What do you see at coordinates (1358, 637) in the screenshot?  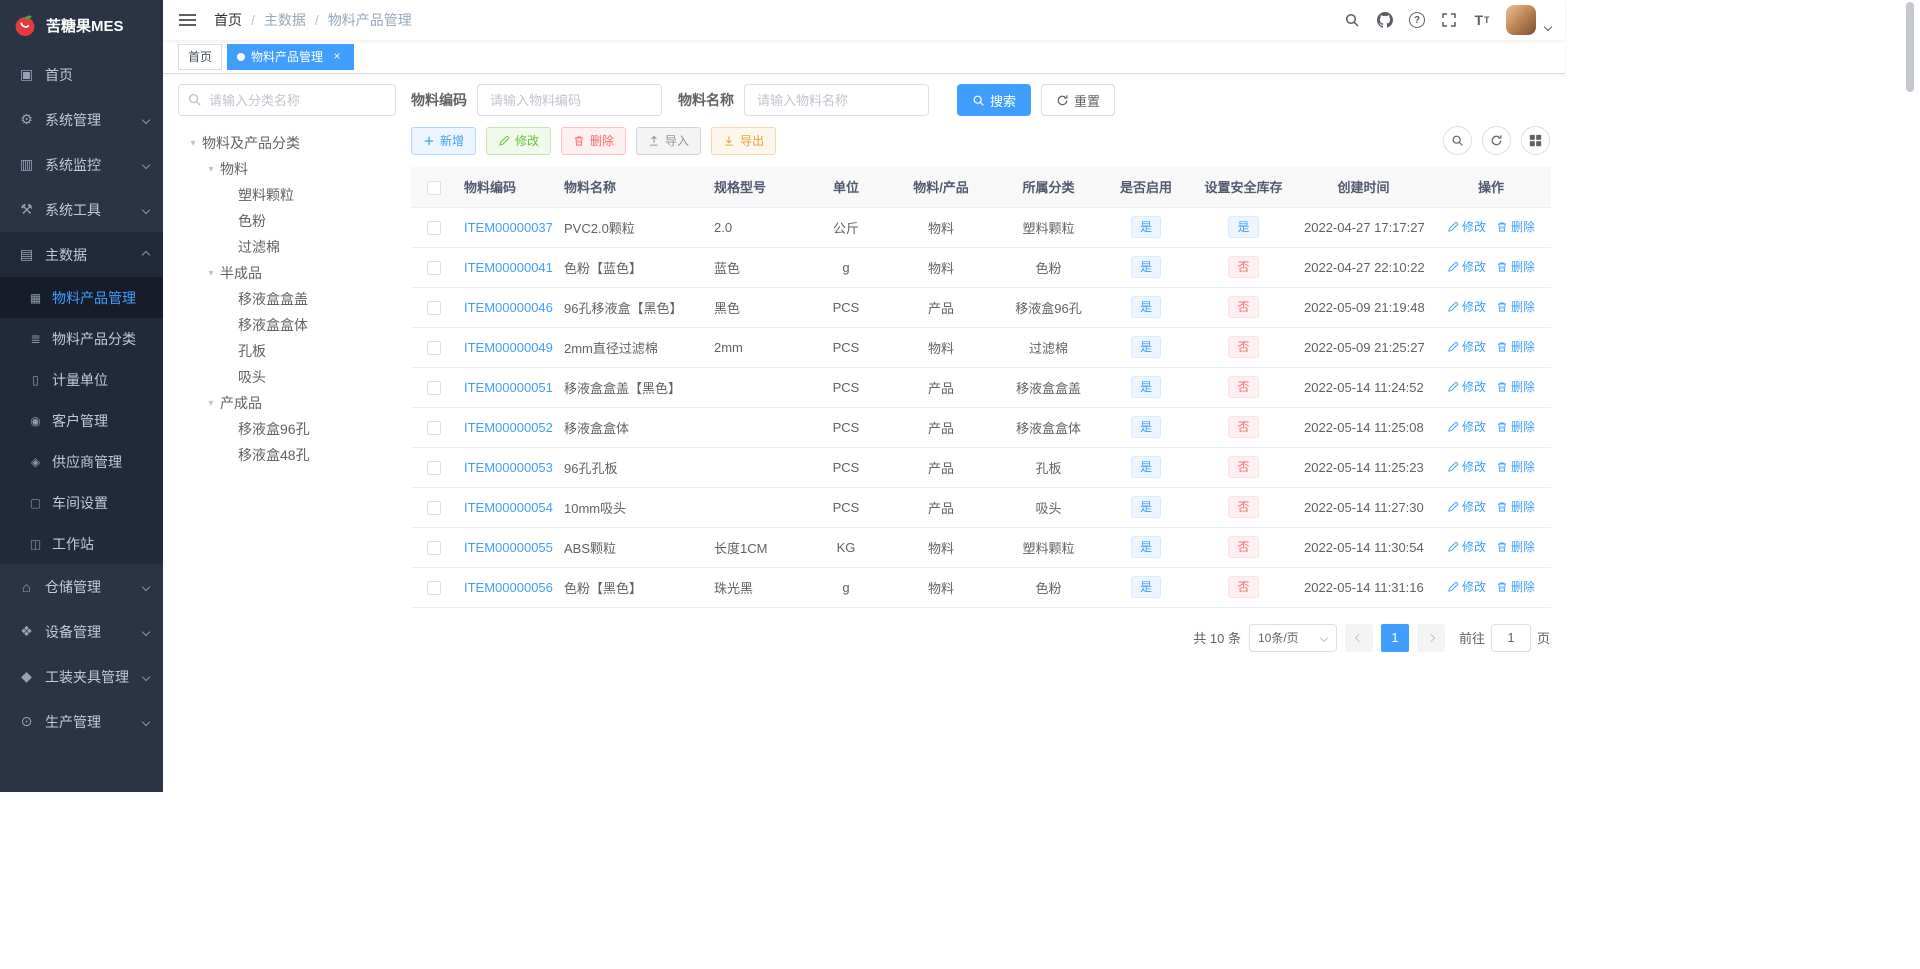 I see `prev-page-button` at bounding box center [1358, 637].